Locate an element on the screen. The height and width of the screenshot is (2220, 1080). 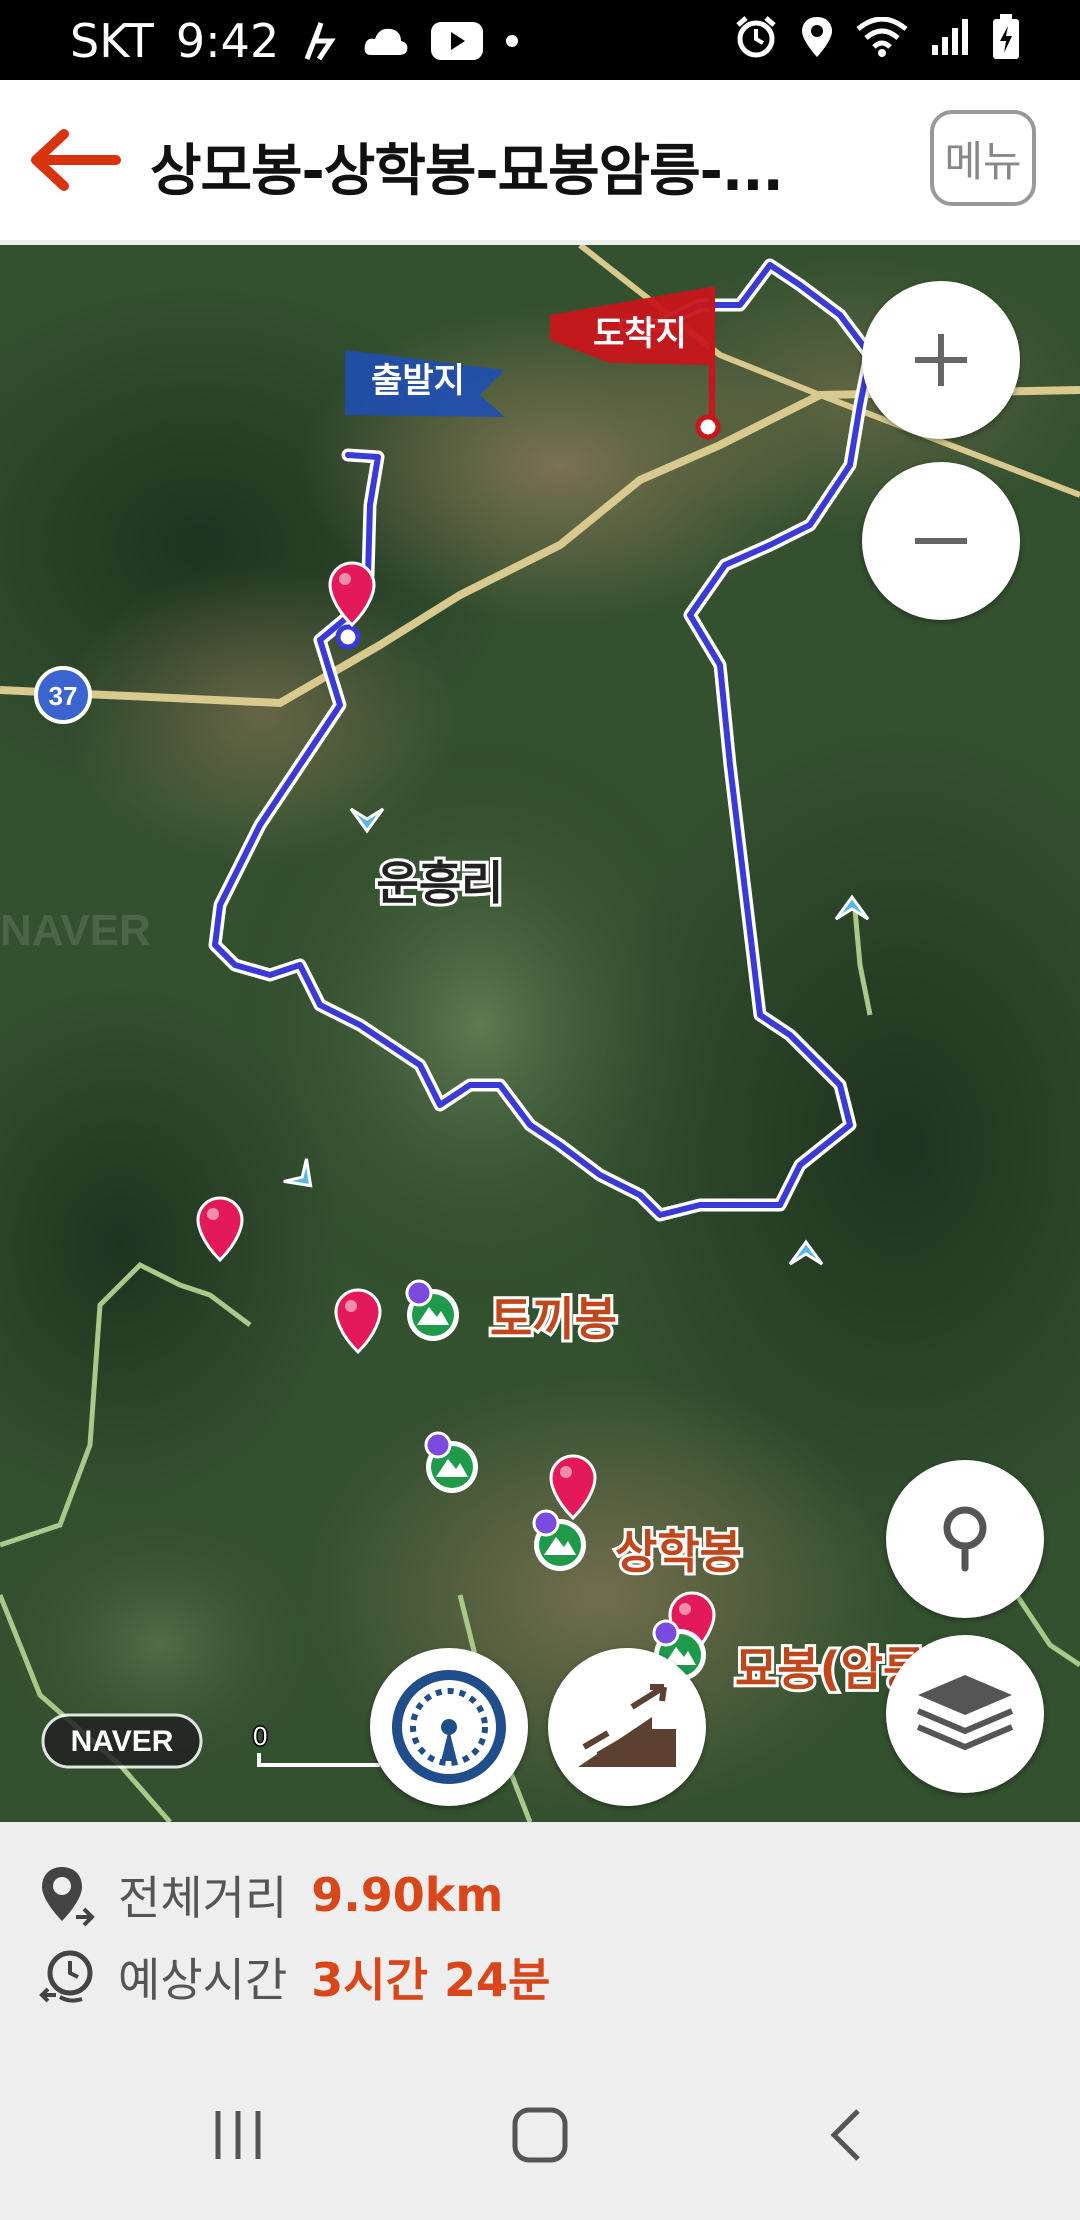
home-icon is located at coordinates (540, 2135).